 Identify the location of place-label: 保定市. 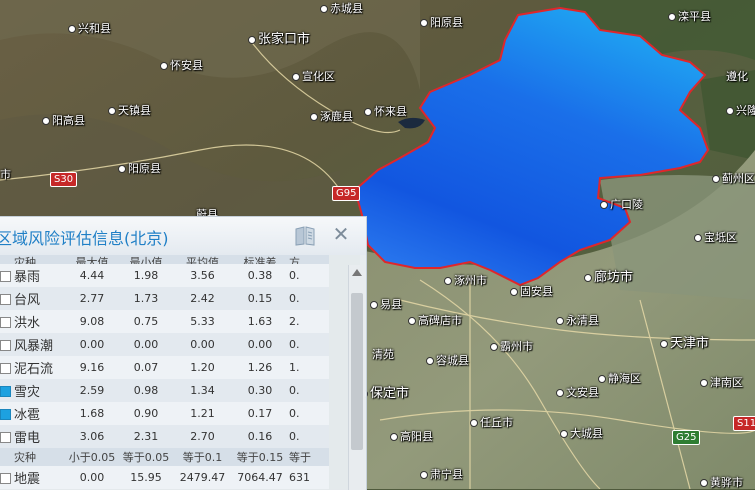
(384, 391).